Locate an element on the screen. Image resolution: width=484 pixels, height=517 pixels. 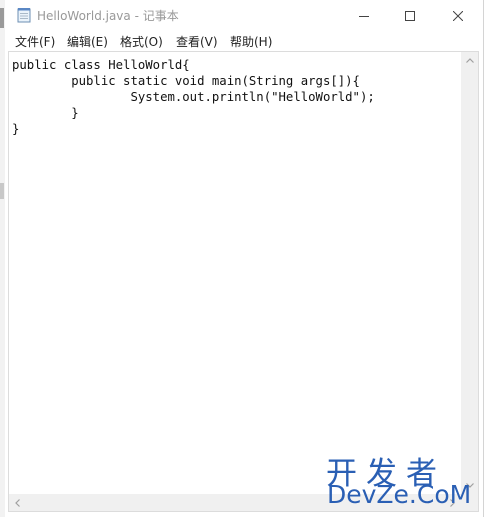
menu-edit: 编辑(E) is located at coordinates (87, 41).